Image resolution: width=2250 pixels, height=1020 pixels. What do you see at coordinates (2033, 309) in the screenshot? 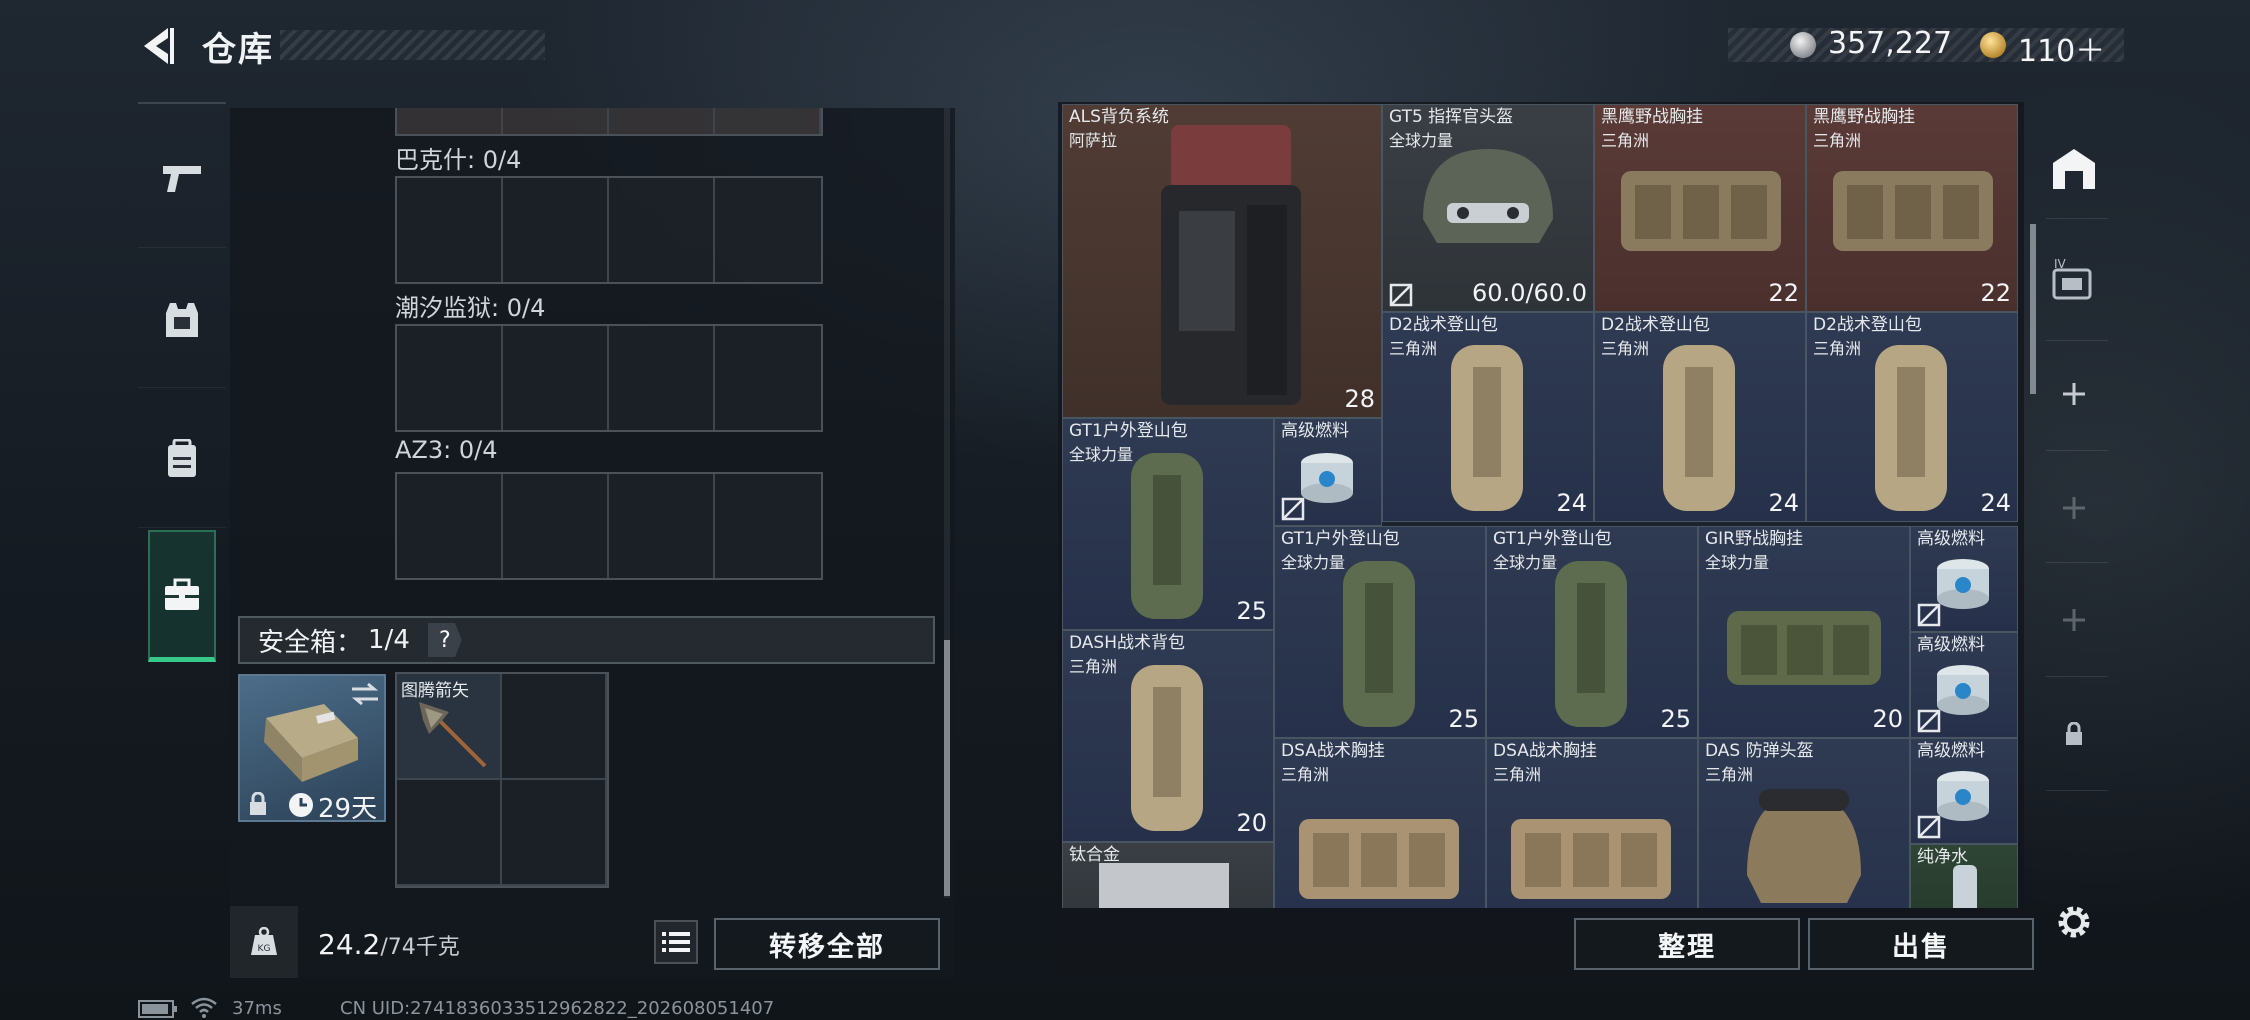
I see `inventory-scroll-thumb` at bounding box center [2033, 309].